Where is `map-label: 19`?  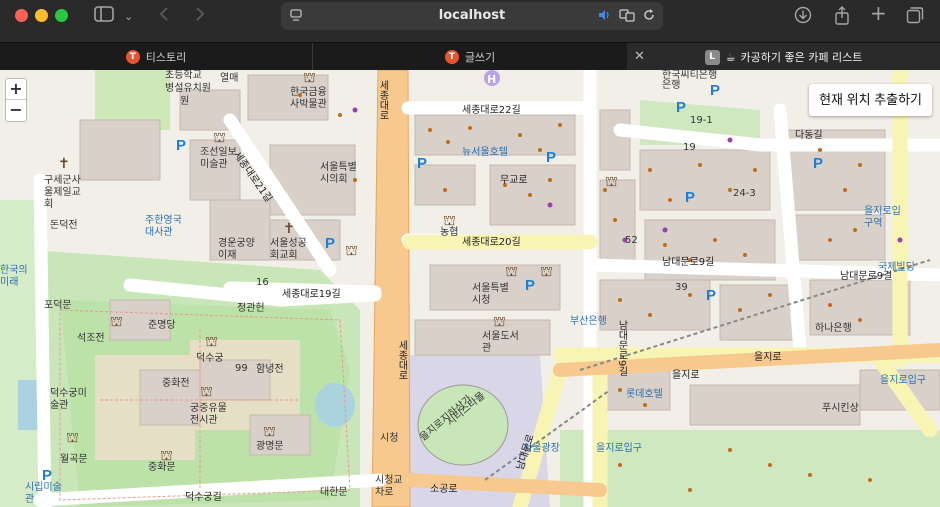 map-label: 19 is located at coordinates (689, 147).